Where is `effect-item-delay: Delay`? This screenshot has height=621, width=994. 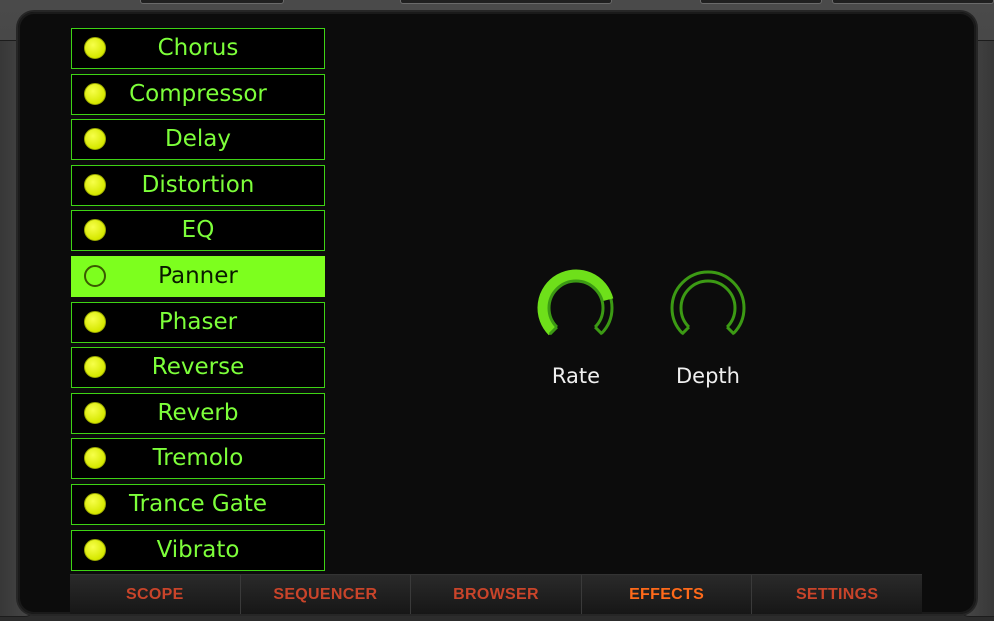 effect-item-delay: Delay is located at coordinates (198, 140).